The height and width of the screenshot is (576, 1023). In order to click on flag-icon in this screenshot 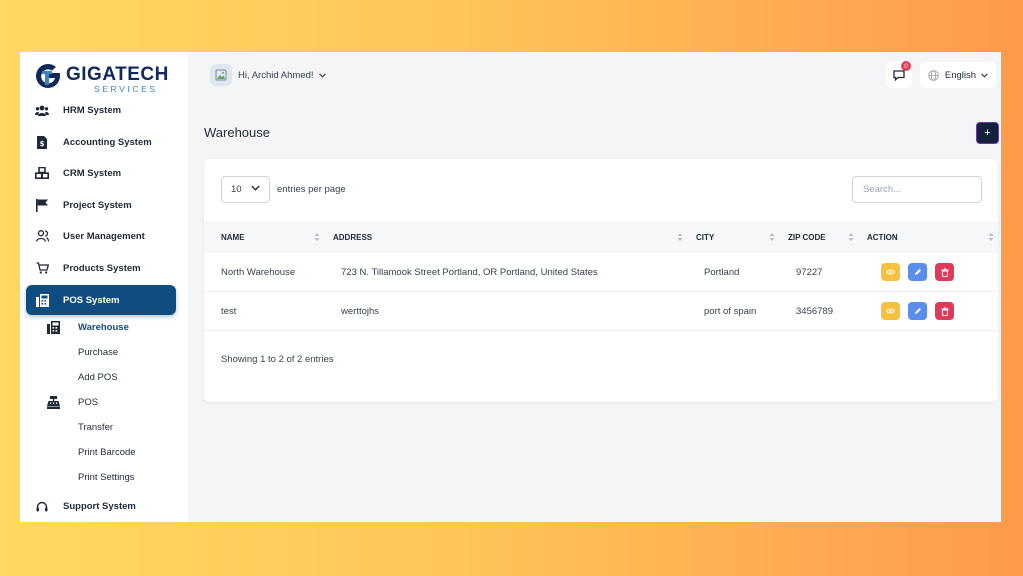, I will do `click(42, 205)`.